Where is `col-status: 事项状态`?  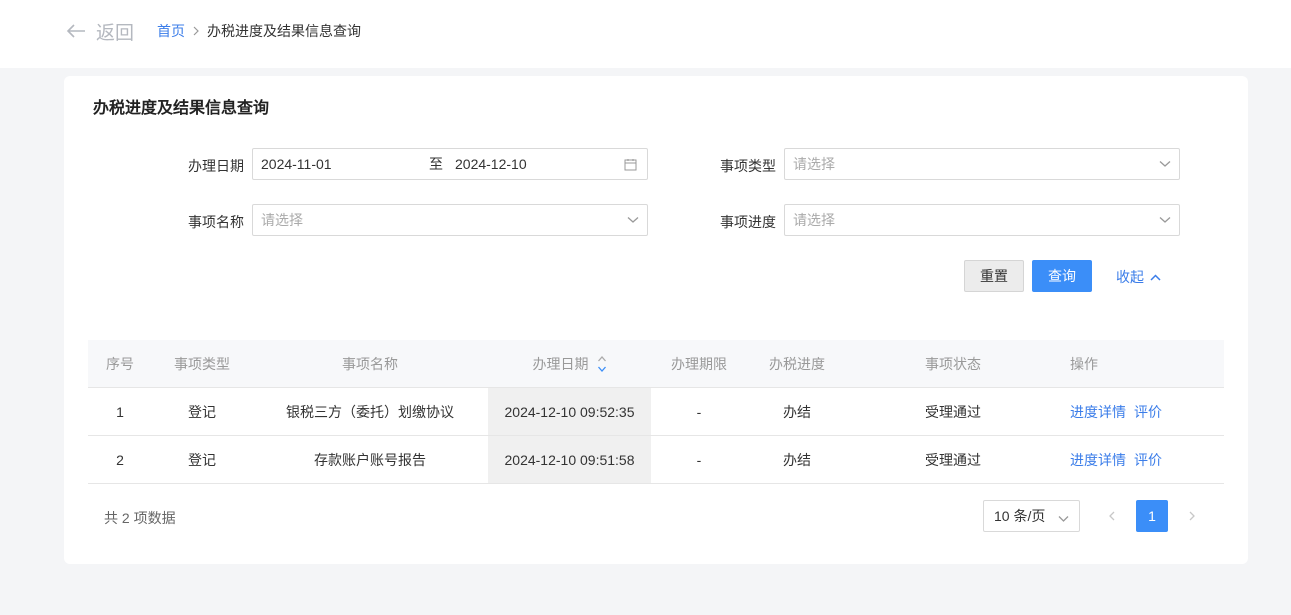
col-status: 事项状态 is located at coordinates (953, 363).